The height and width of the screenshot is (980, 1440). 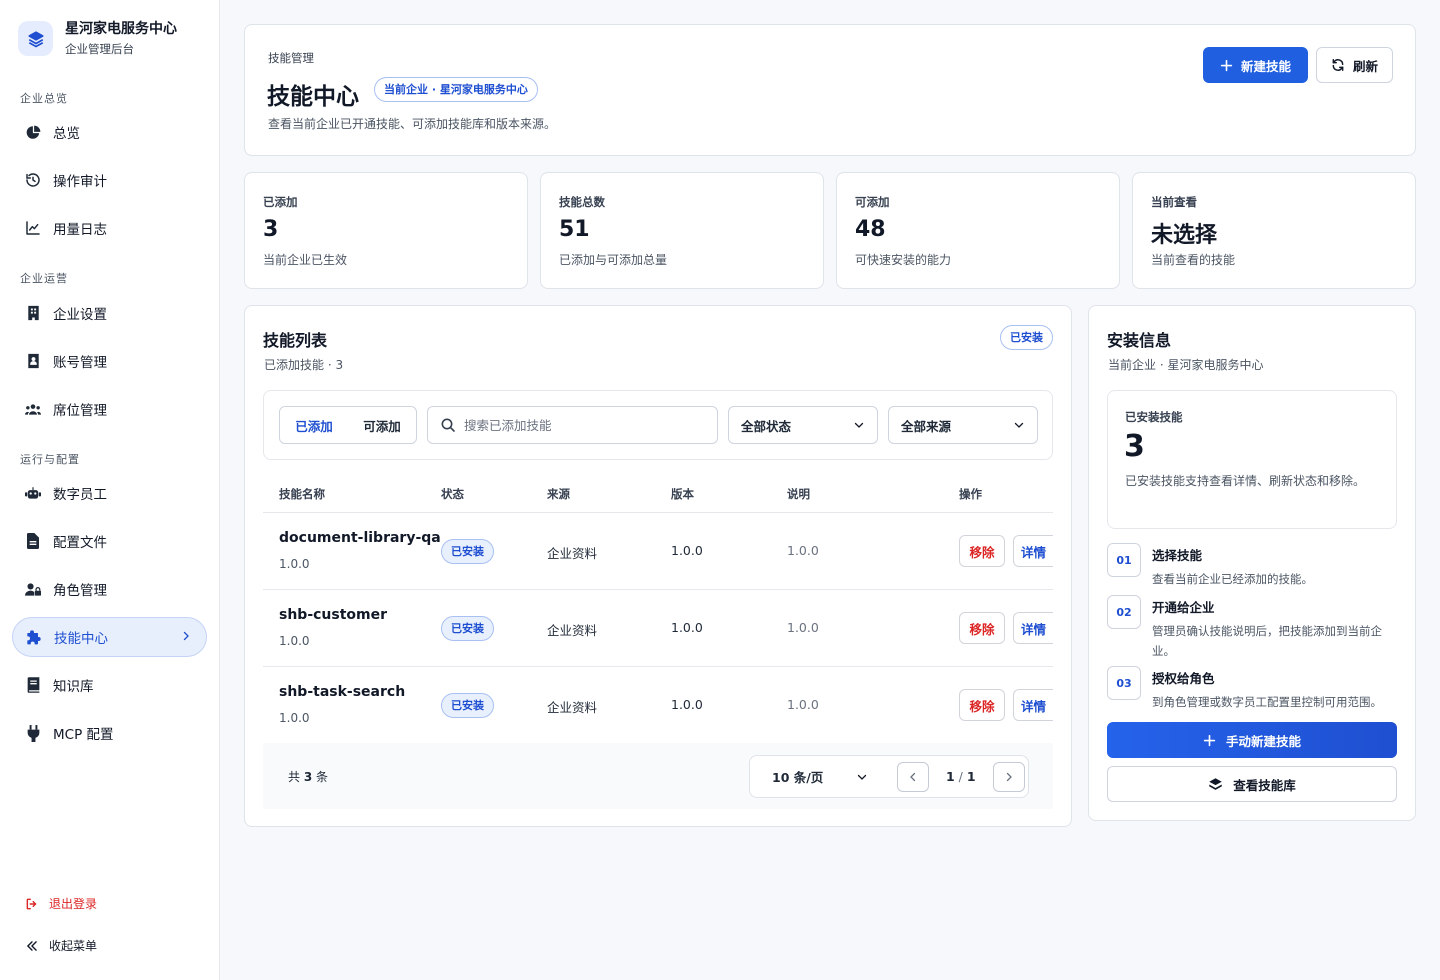 I want to click on brand-name: 星河家电服务中心, so click(x=121, y=29).